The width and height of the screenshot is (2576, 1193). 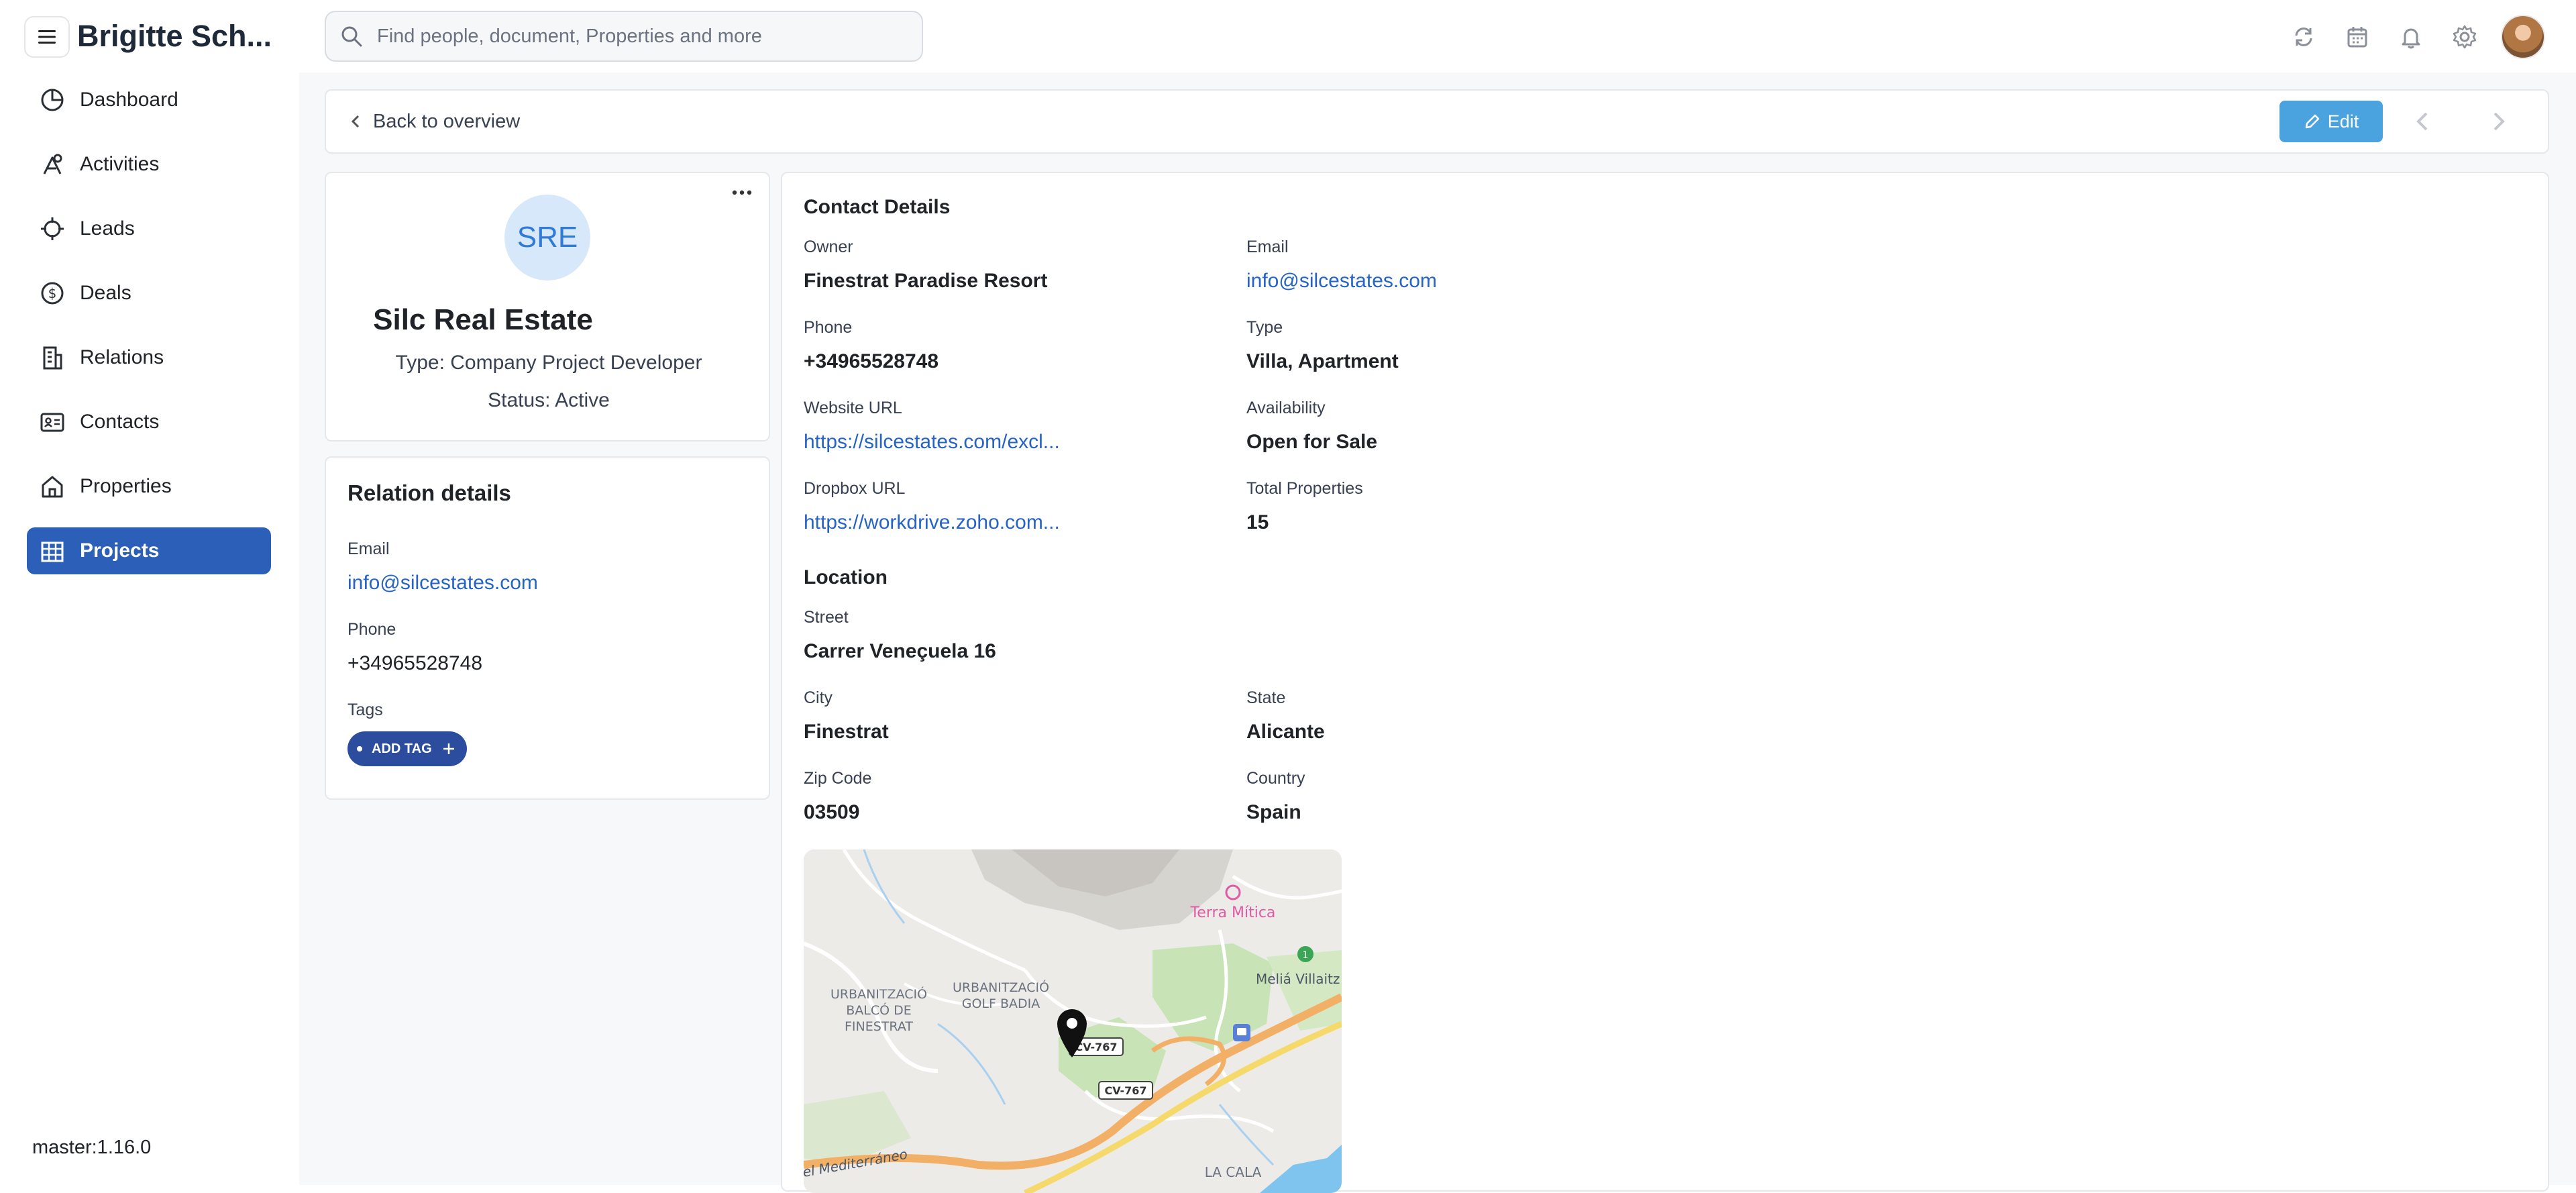 What do you see at coordinates (1001, 1003) in the screenshot?
I see `map-label-area2-line2: GOLF BADIA` at bounding box center [1001, 1003].